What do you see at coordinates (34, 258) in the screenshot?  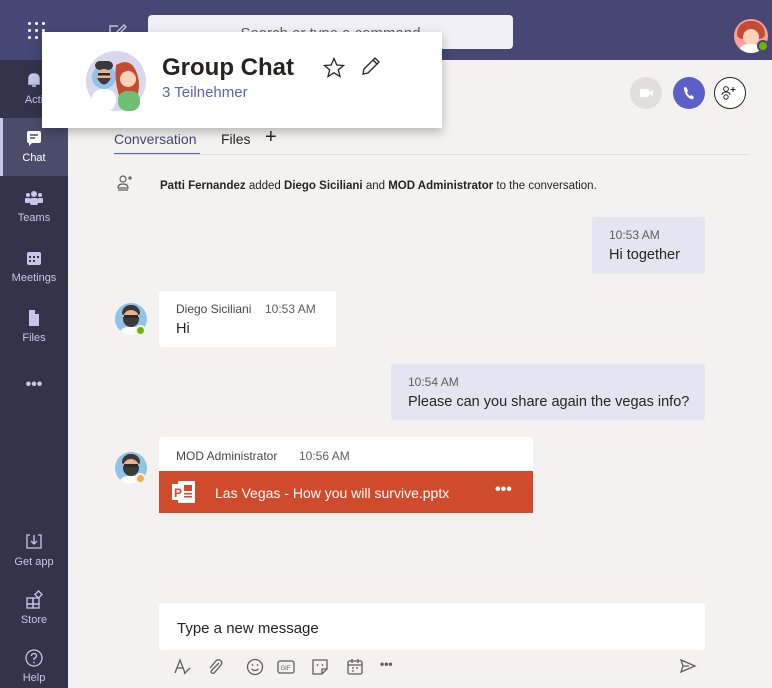 I see `calendar-icon` at bounding box center [34, 258].